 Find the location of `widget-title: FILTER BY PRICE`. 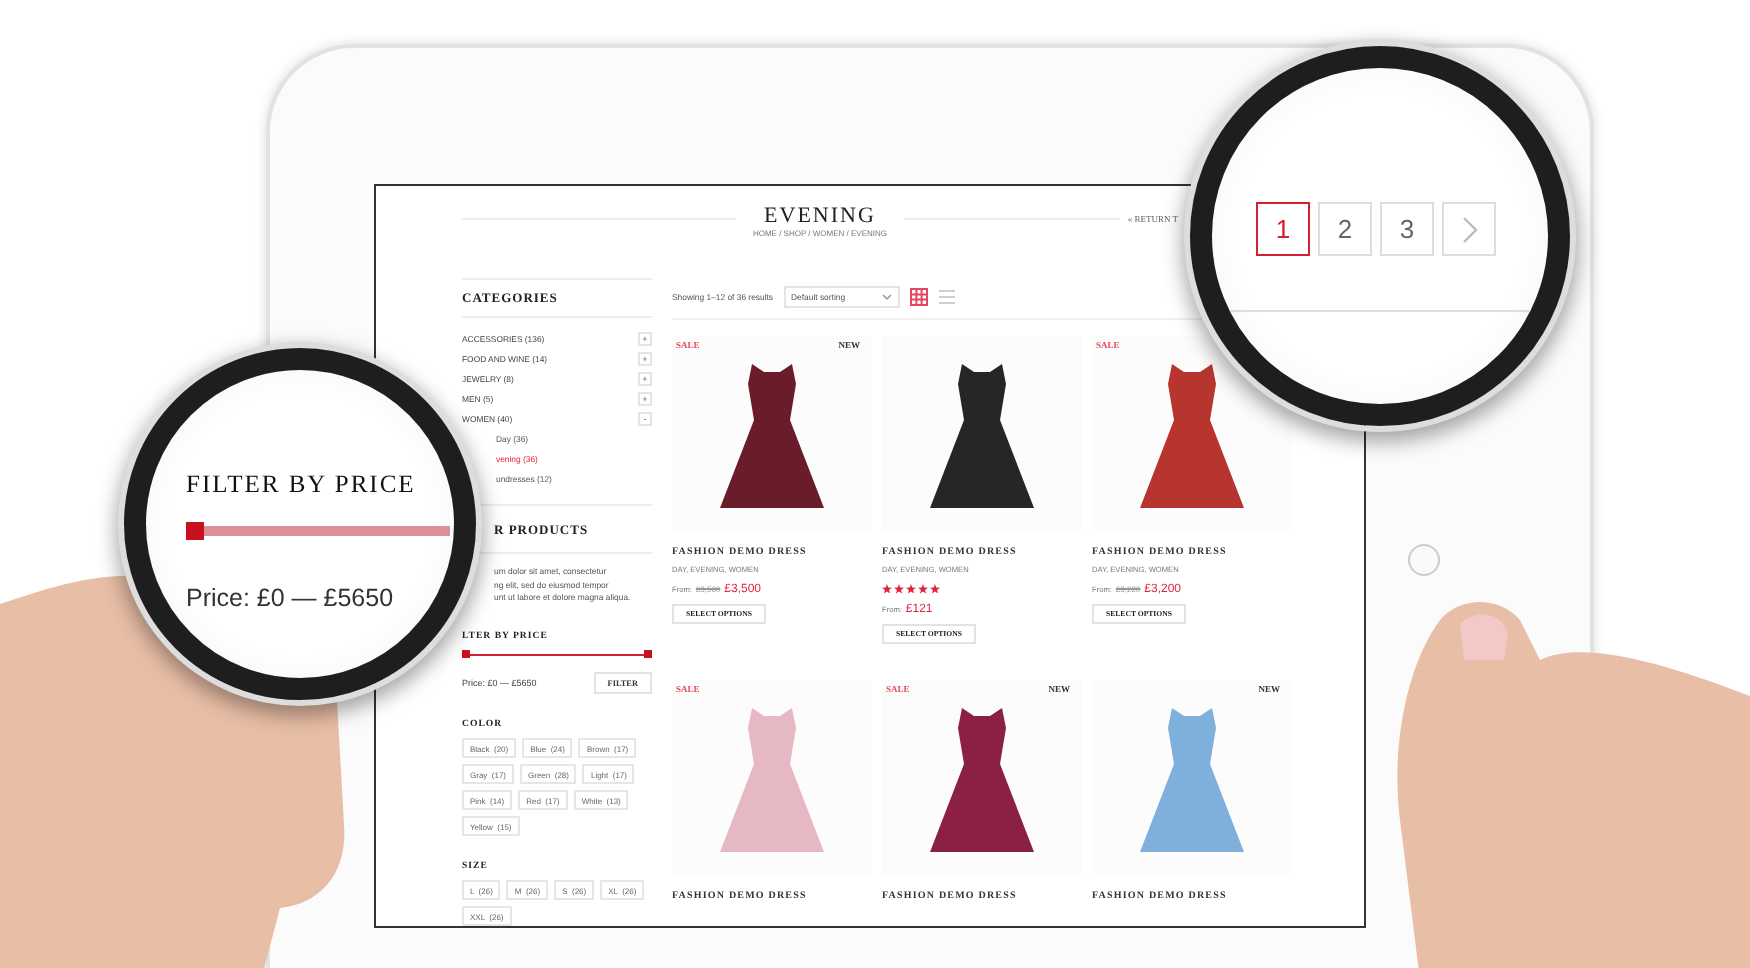

widget-title: FILTER BY PRICE is located at coordinates (302, 485).